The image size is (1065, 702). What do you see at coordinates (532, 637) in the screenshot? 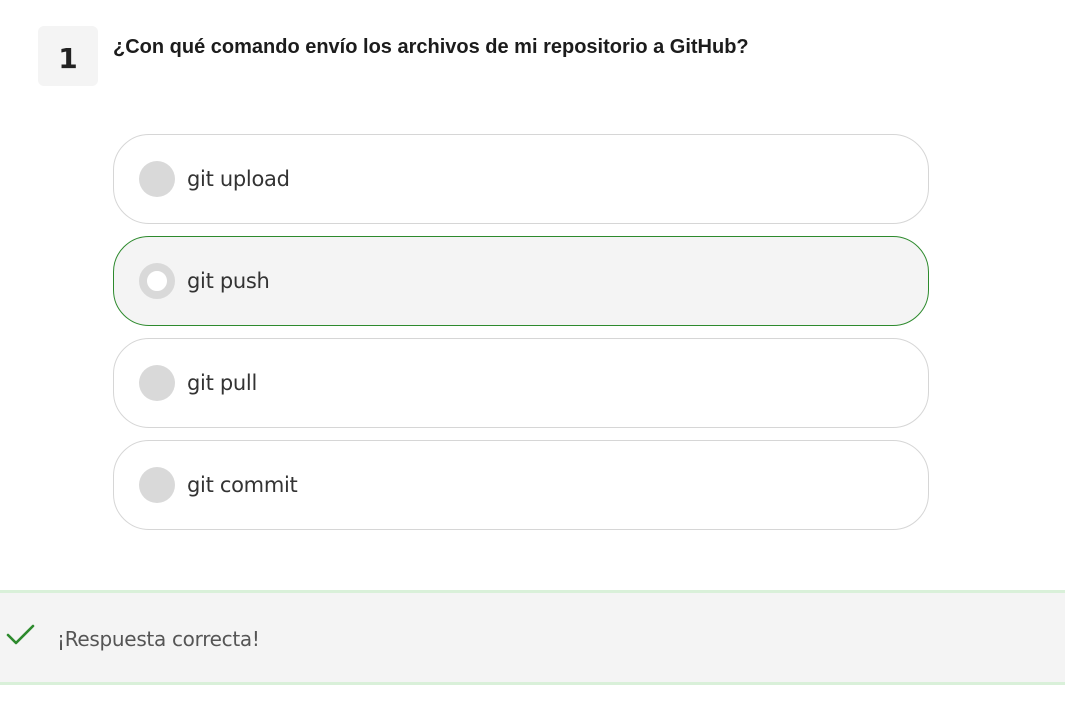
I see `feedback-banner: ¡Respuesta correcta!` at bounding box center [532, 637].